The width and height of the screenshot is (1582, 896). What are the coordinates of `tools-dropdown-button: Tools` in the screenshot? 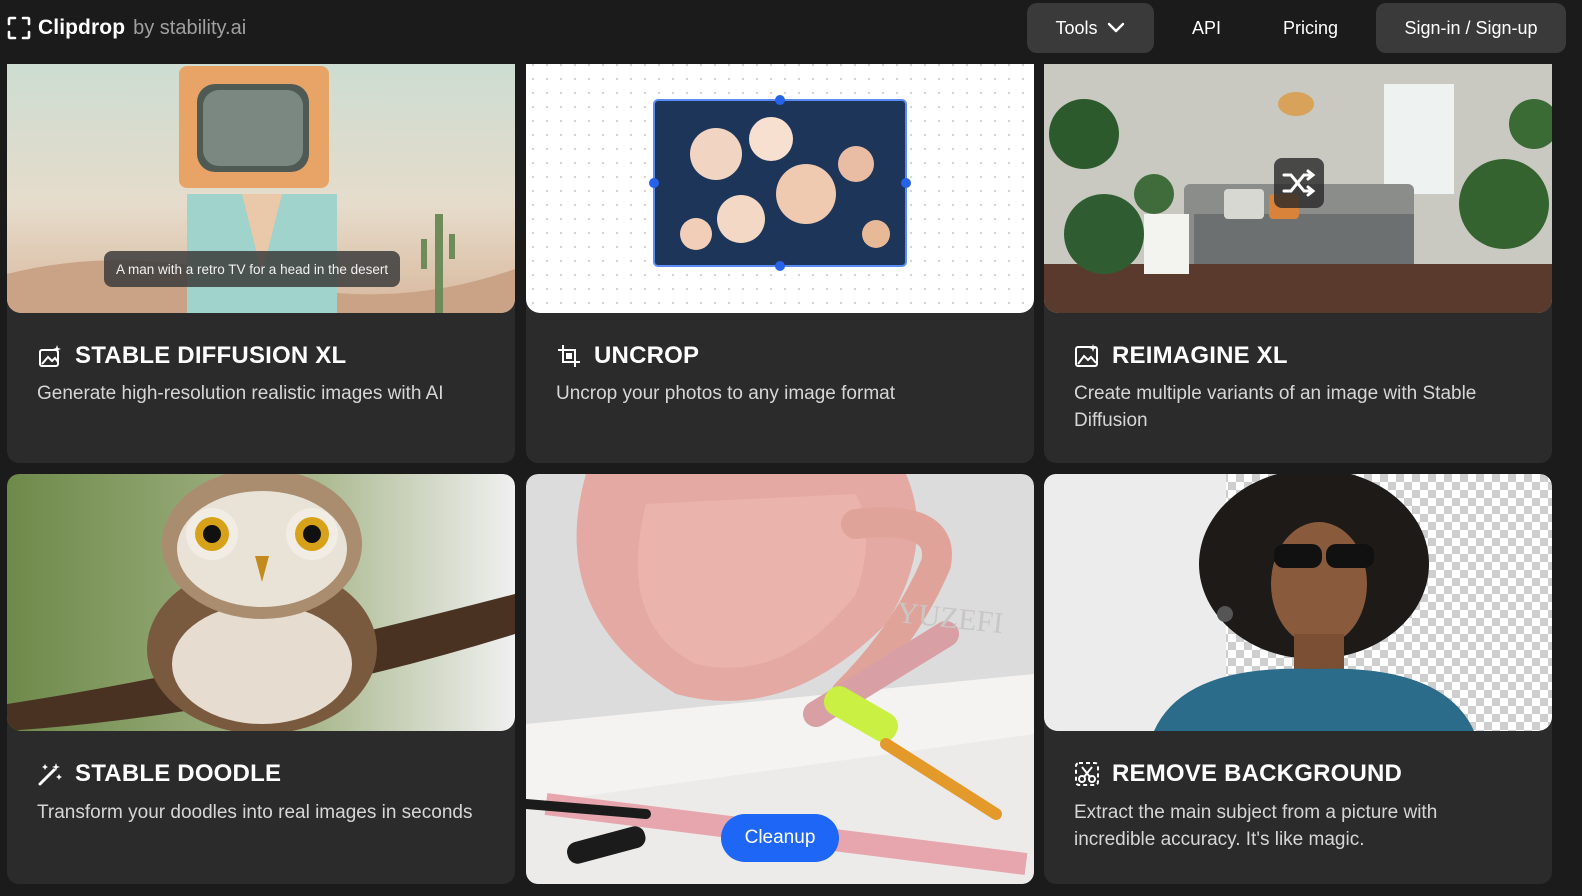 It's located at (1090, 28).